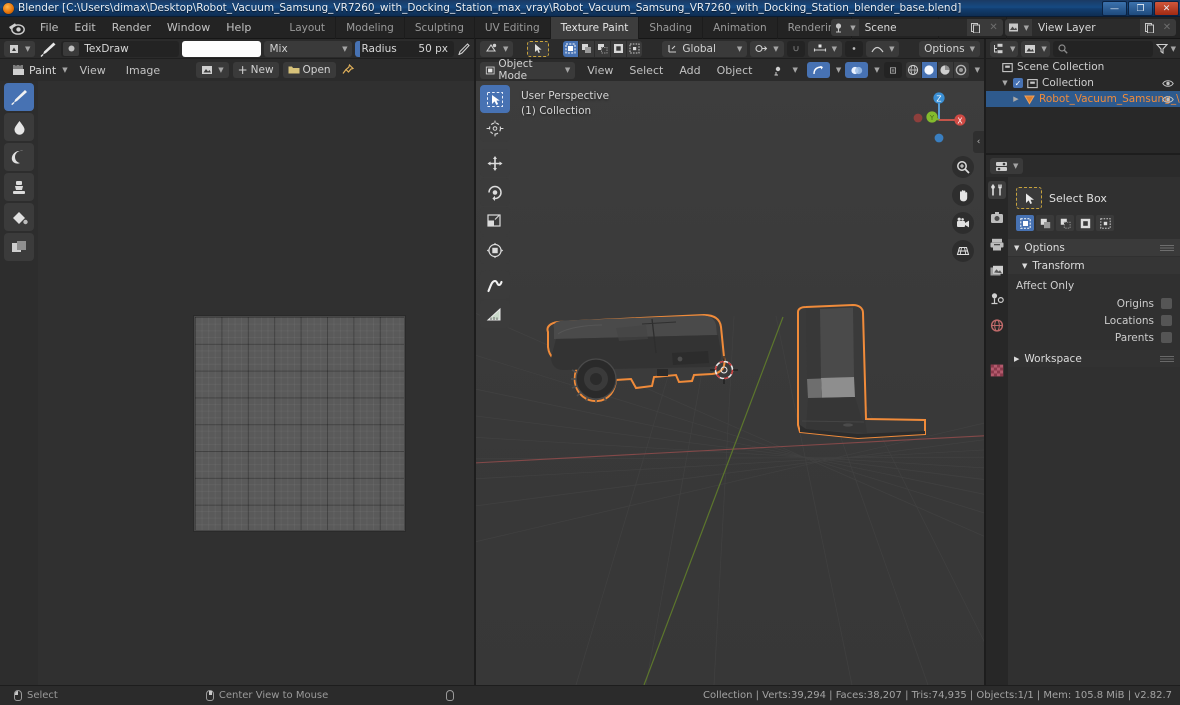  What do you see at coordinates (495, 285) in the screenshot?
I see `annotate-tool` at bounding box center [495, 285].